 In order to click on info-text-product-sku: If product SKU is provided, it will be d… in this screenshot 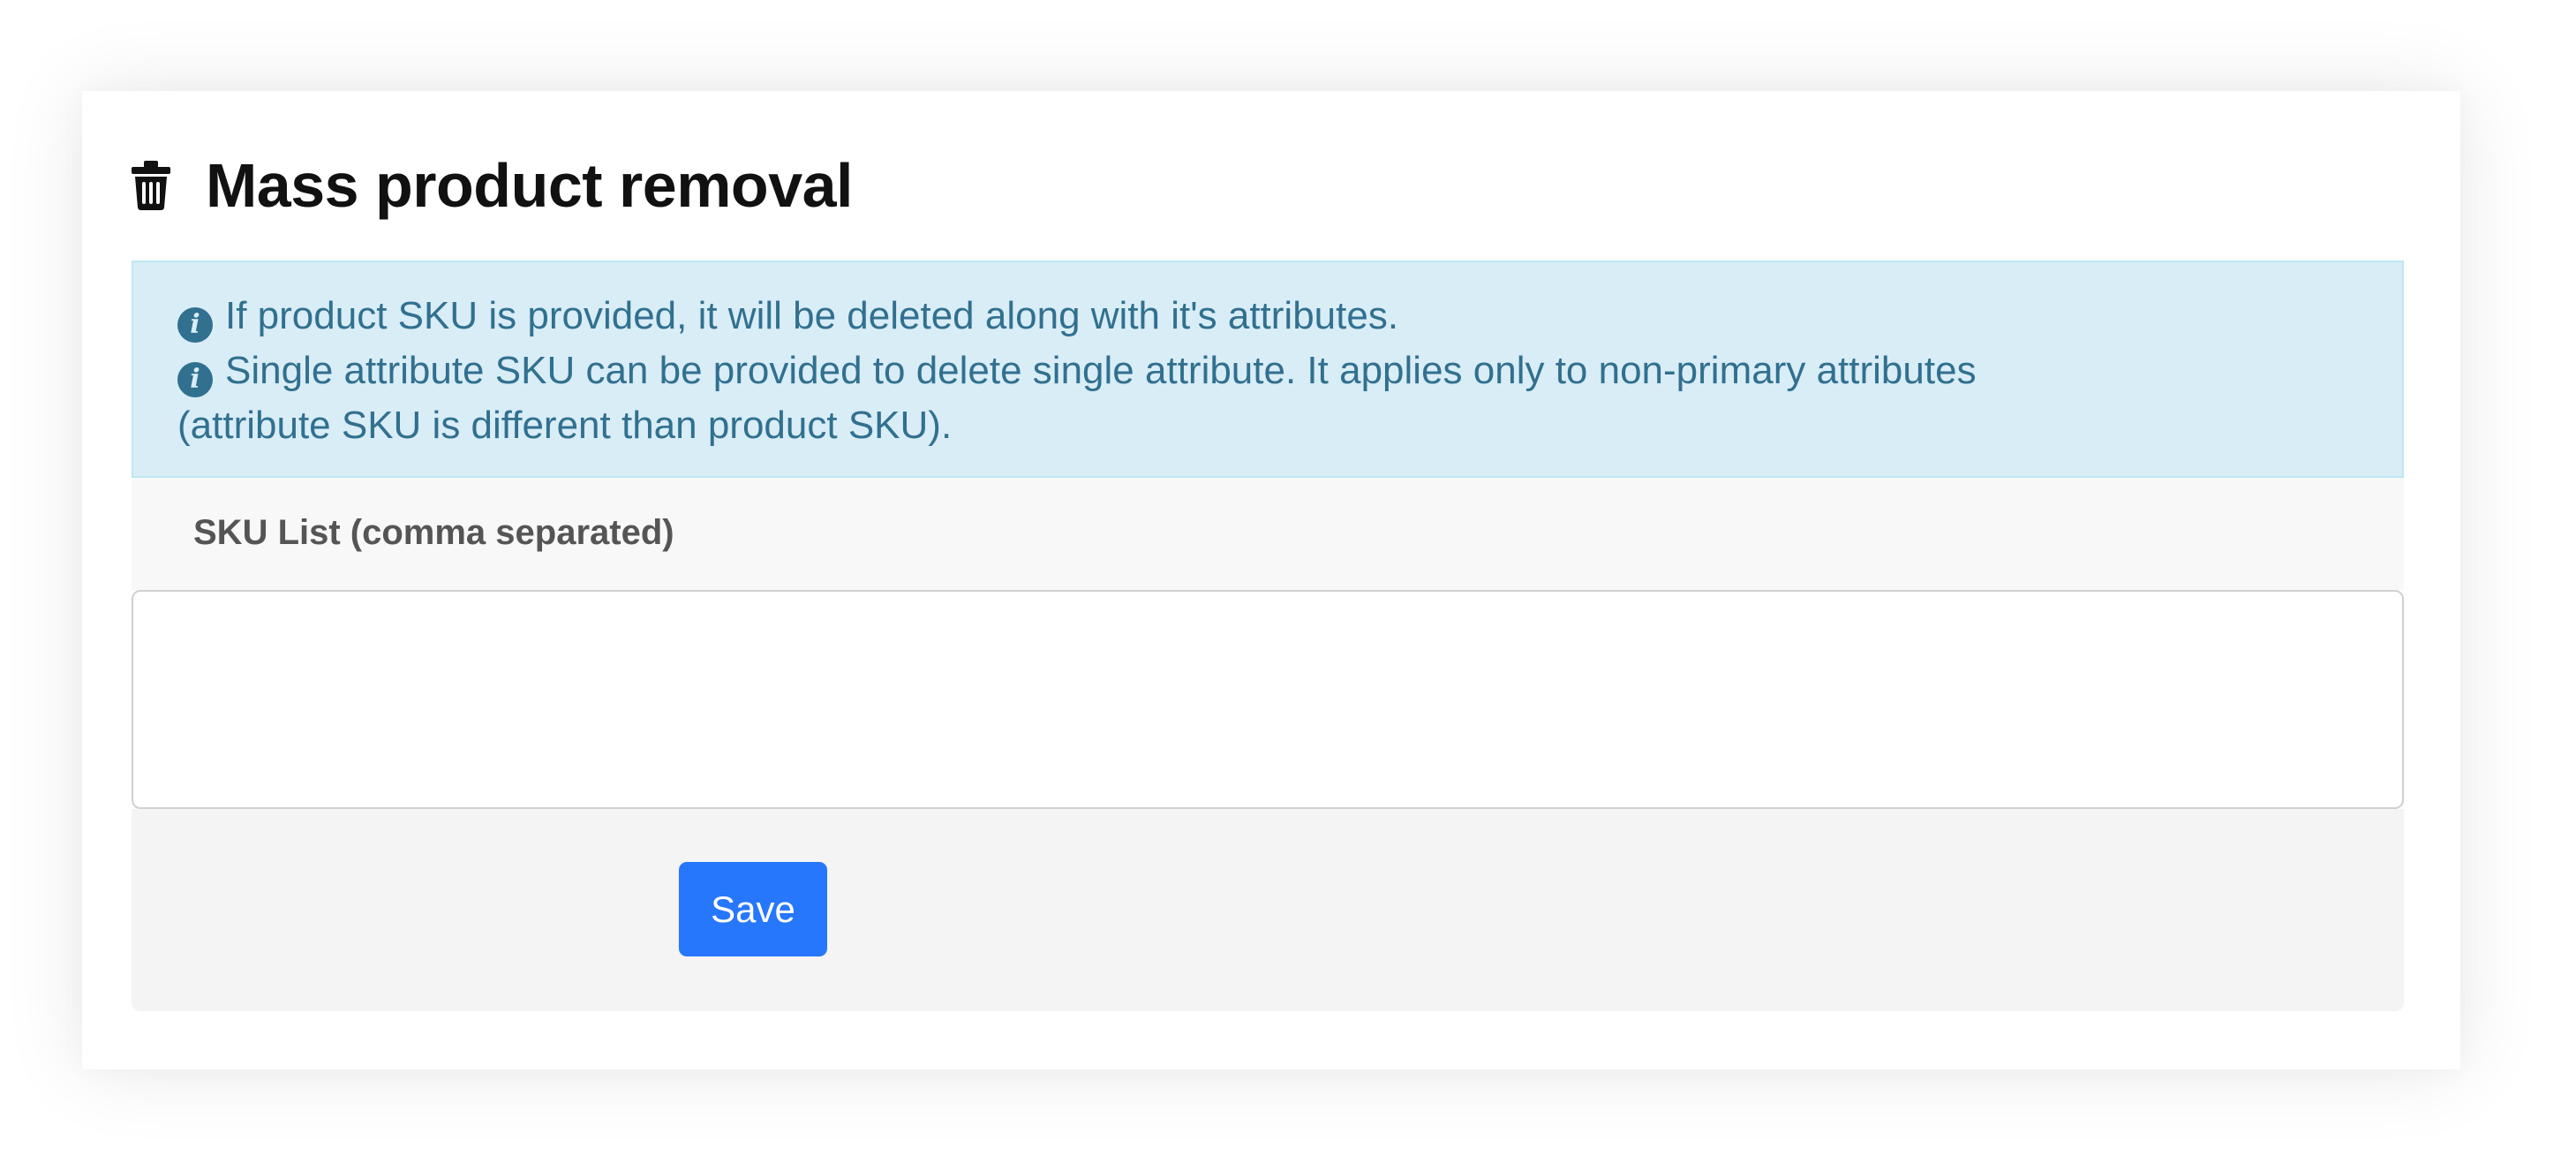, I will do `click(812, 315)`.